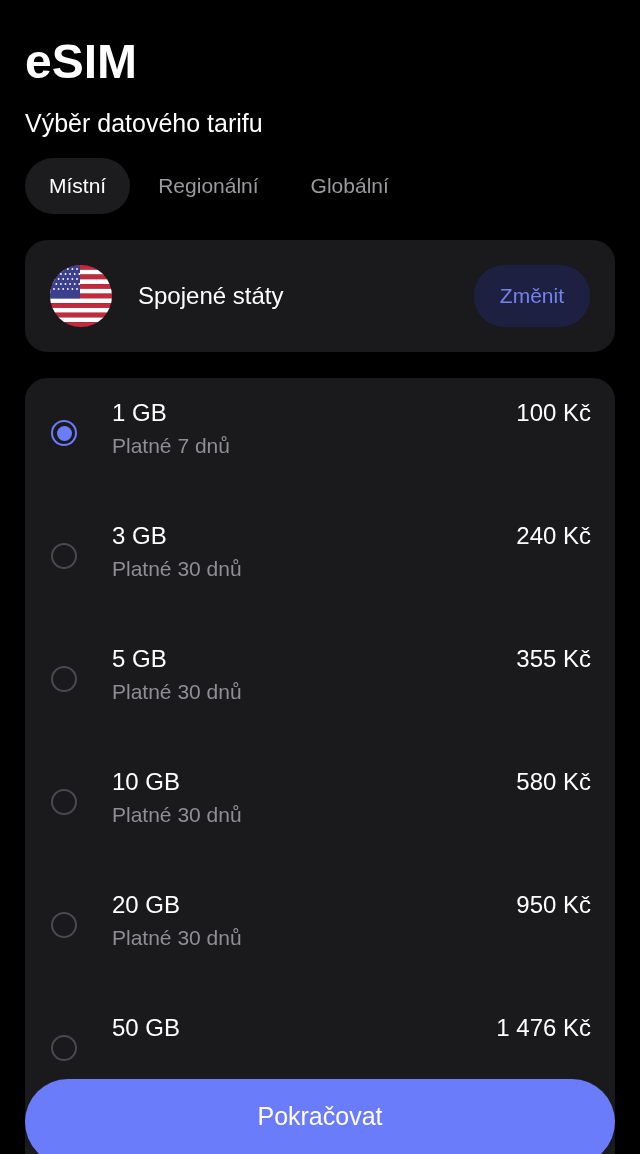 The width and height of the screenshot is (640, 1154). What do you see at coordinates (531, 296) in the screenshot?
I see `change-button: Změnit` at bounding box center [531, 296].